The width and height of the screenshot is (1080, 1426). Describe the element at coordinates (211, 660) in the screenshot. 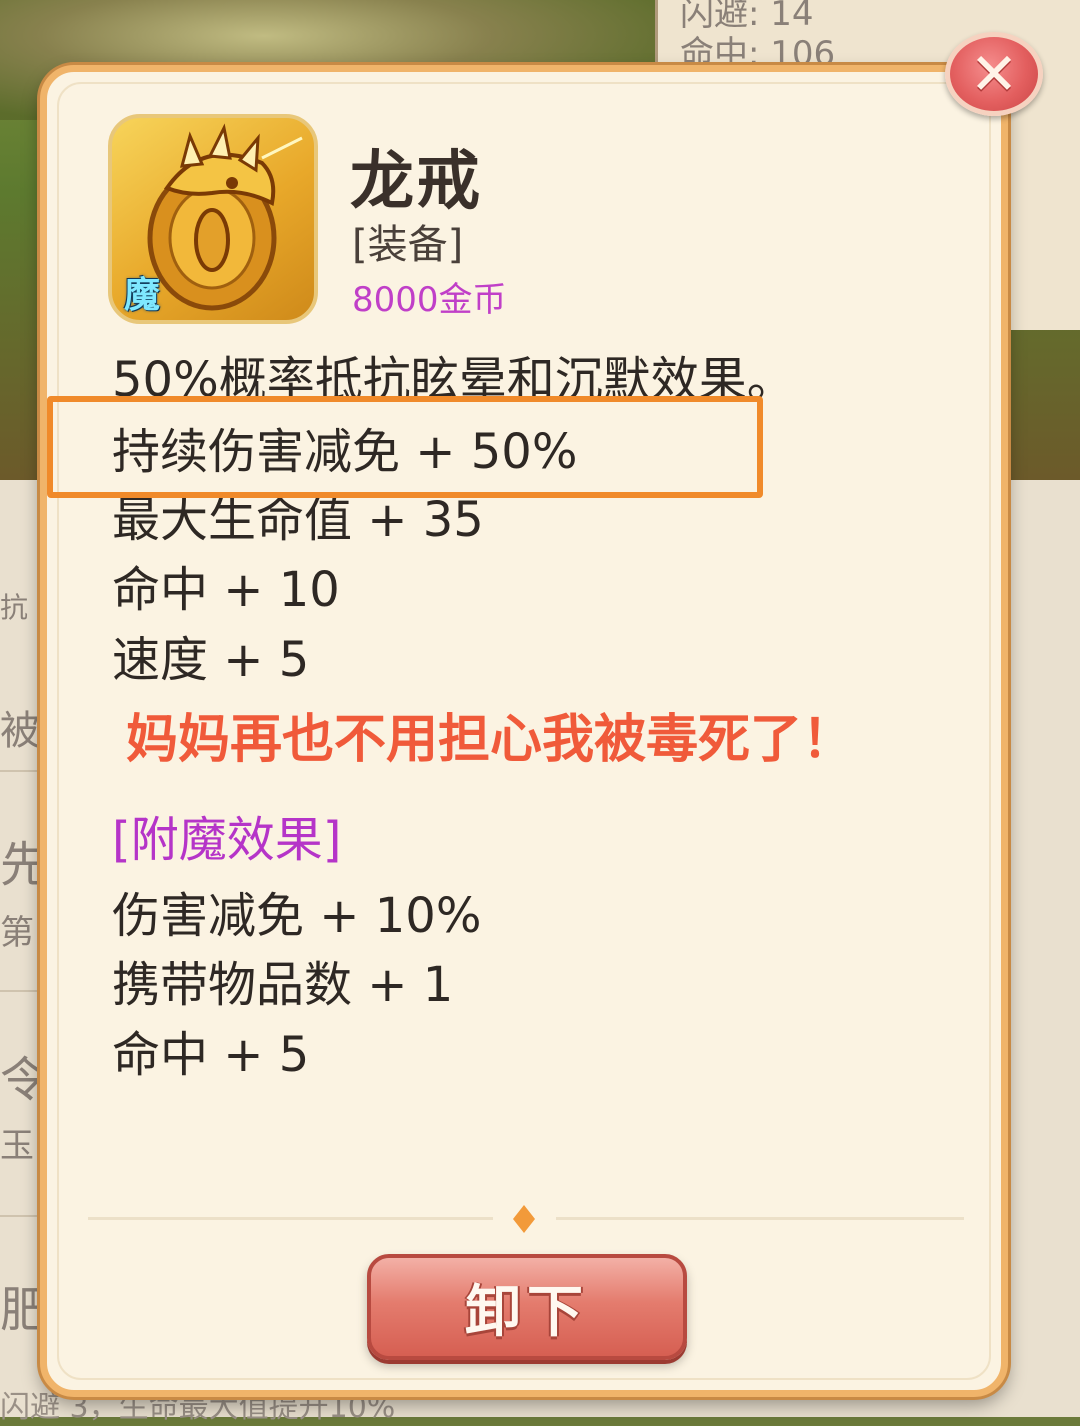

I see `stat-line-speed: 速度 + 5` at that location.